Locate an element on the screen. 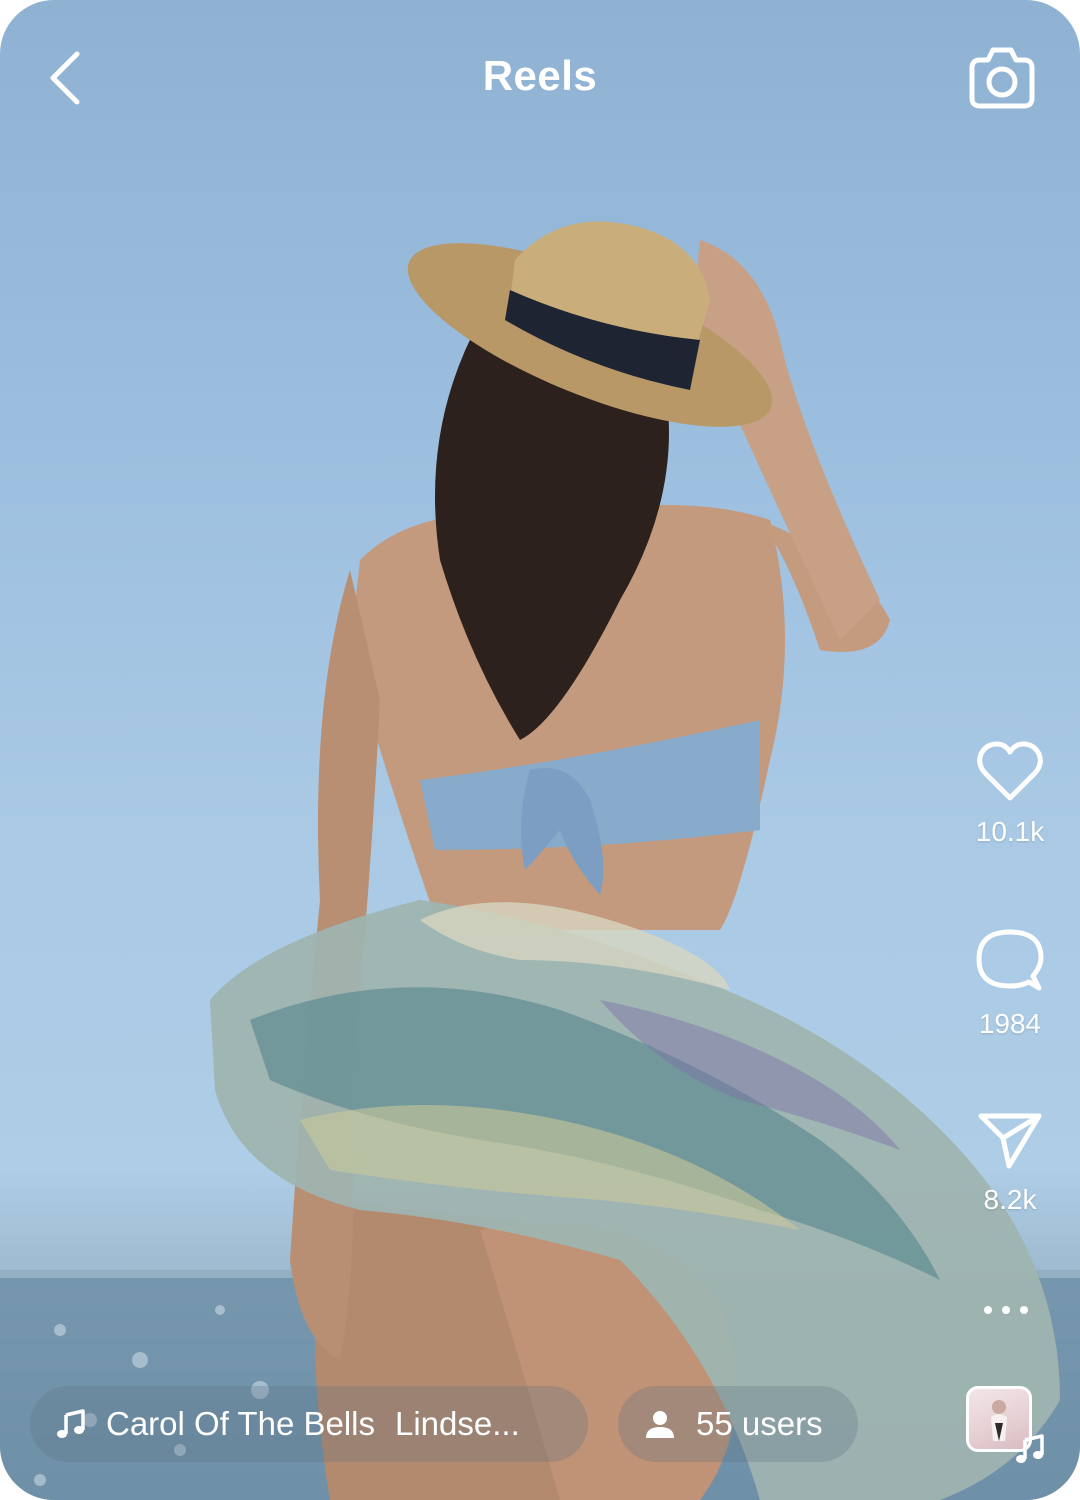 The width and height of the screenshot is (1080, 1500). like-button: 10.1k is located at coordinates (1010, 794).